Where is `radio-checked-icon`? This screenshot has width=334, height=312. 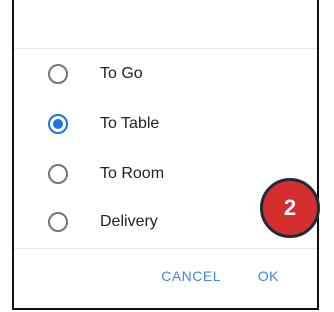 radio-checked-icon is located at coordinates (58, 124).